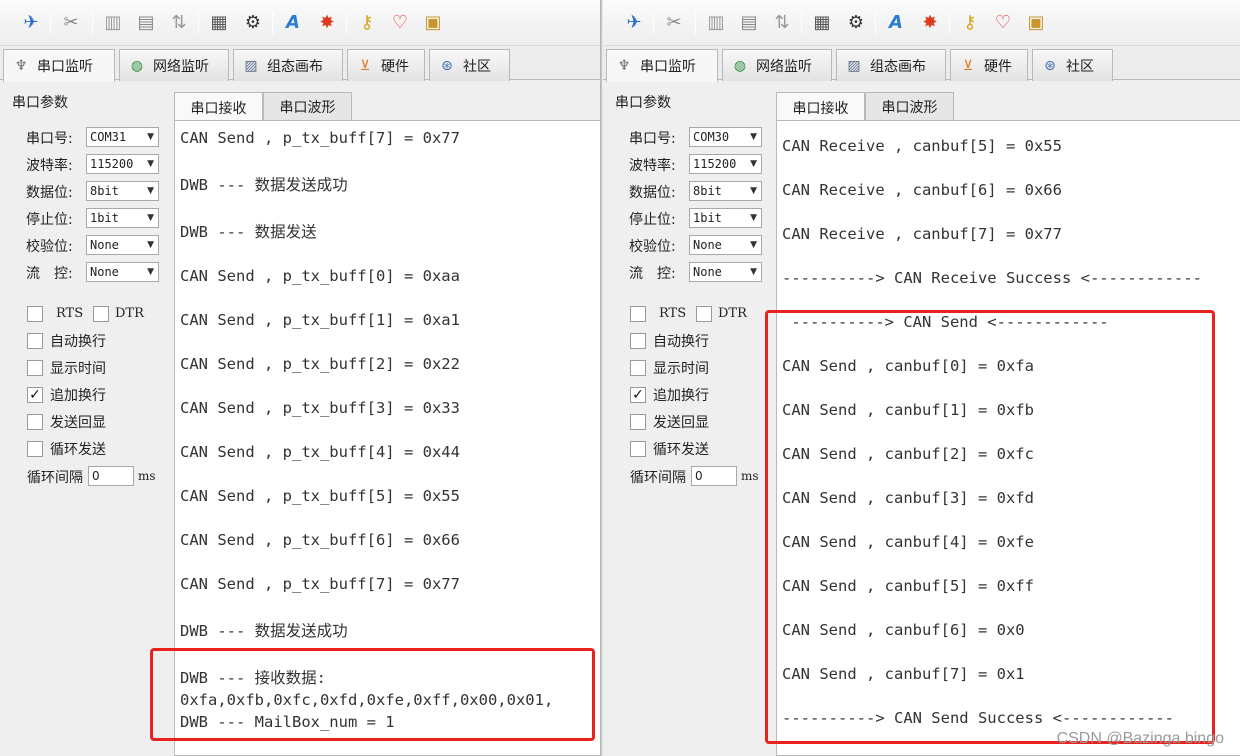 This screenshot has width=1240, height=756. What do you see at coordinates (129, 313) in the screenshot?
I see `dtr-label: DTR` at bounding box center [129, 313].